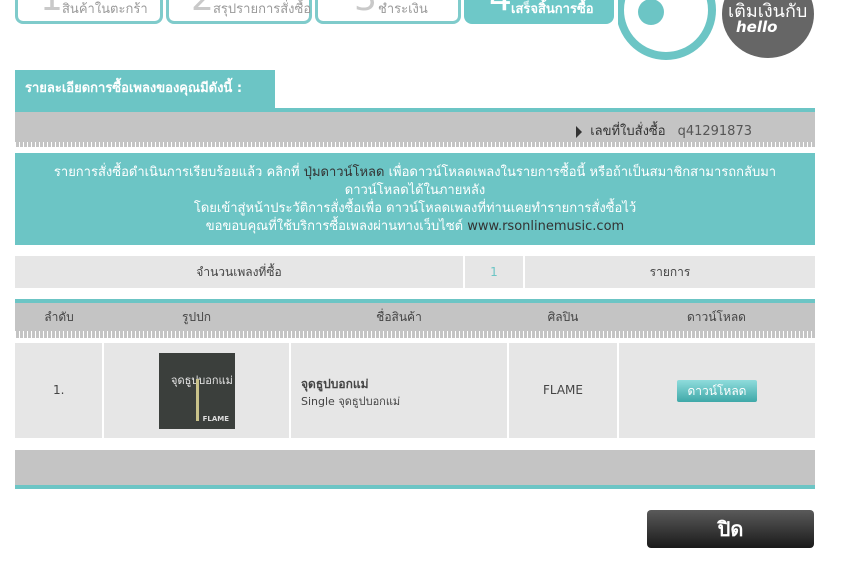  Describe the element at coordinates (262, 9) in the screenshot. I see `step-label: สรุปรายการสั่งซื้อ` at that location.